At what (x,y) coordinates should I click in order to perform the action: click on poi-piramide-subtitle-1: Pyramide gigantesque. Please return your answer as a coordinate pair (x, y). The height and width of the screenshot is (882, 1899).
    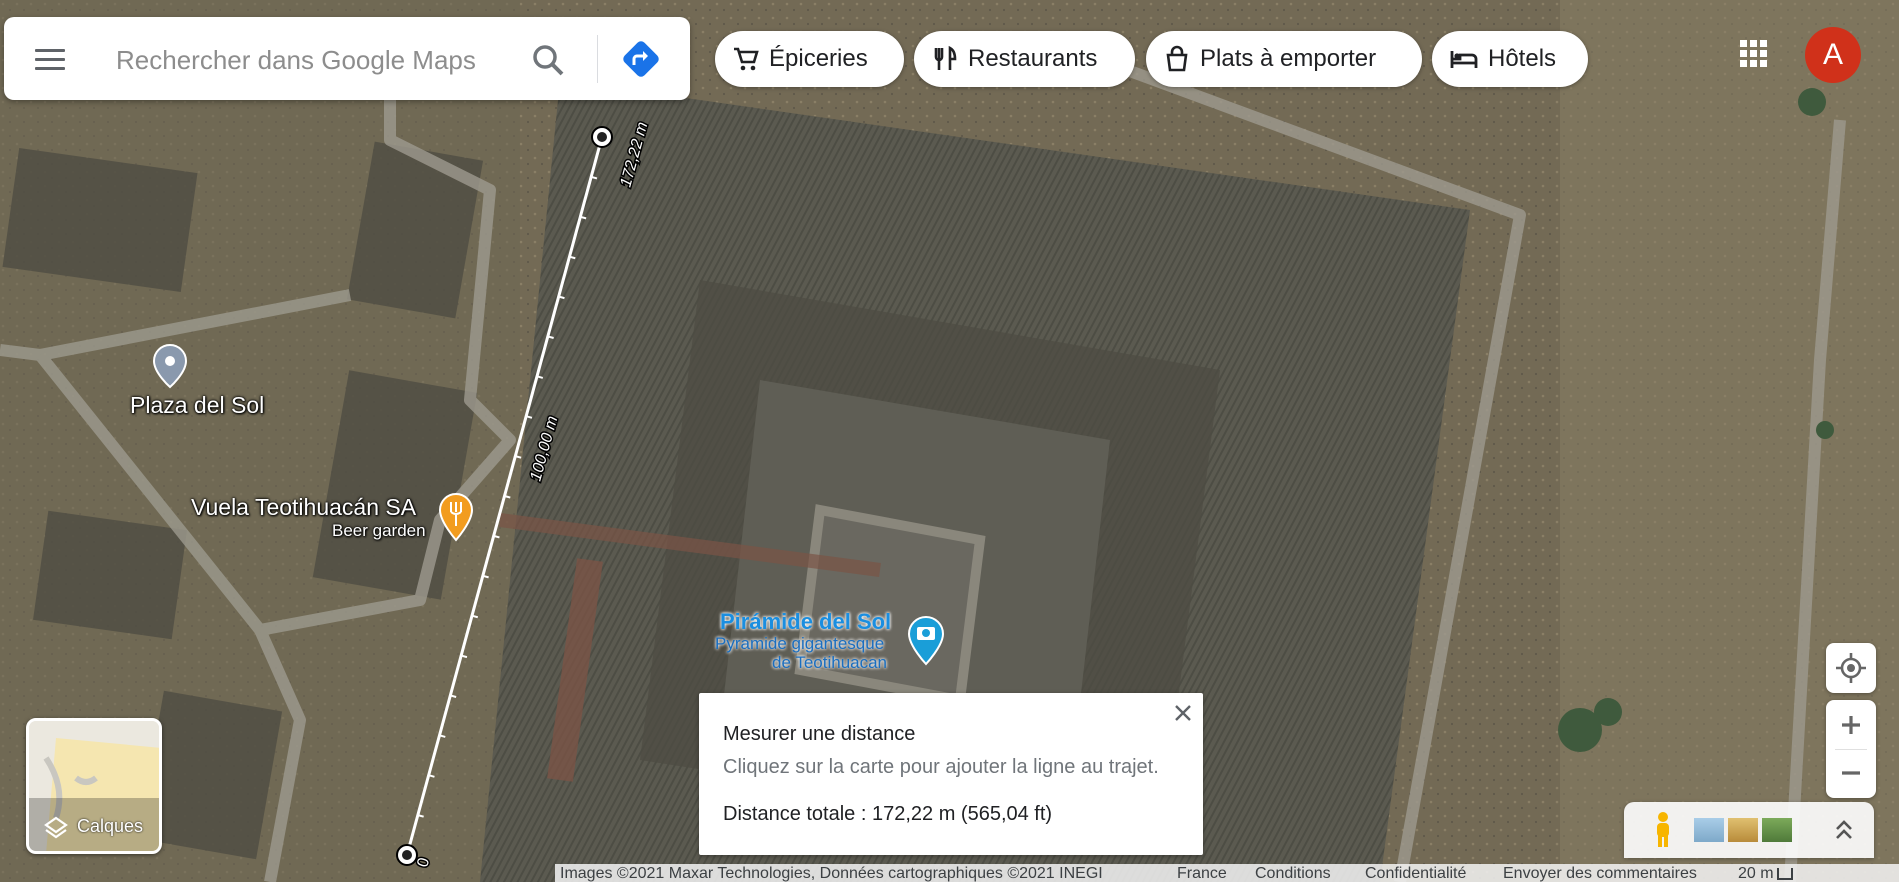
    Looking at the image, I should click on (800, 643).